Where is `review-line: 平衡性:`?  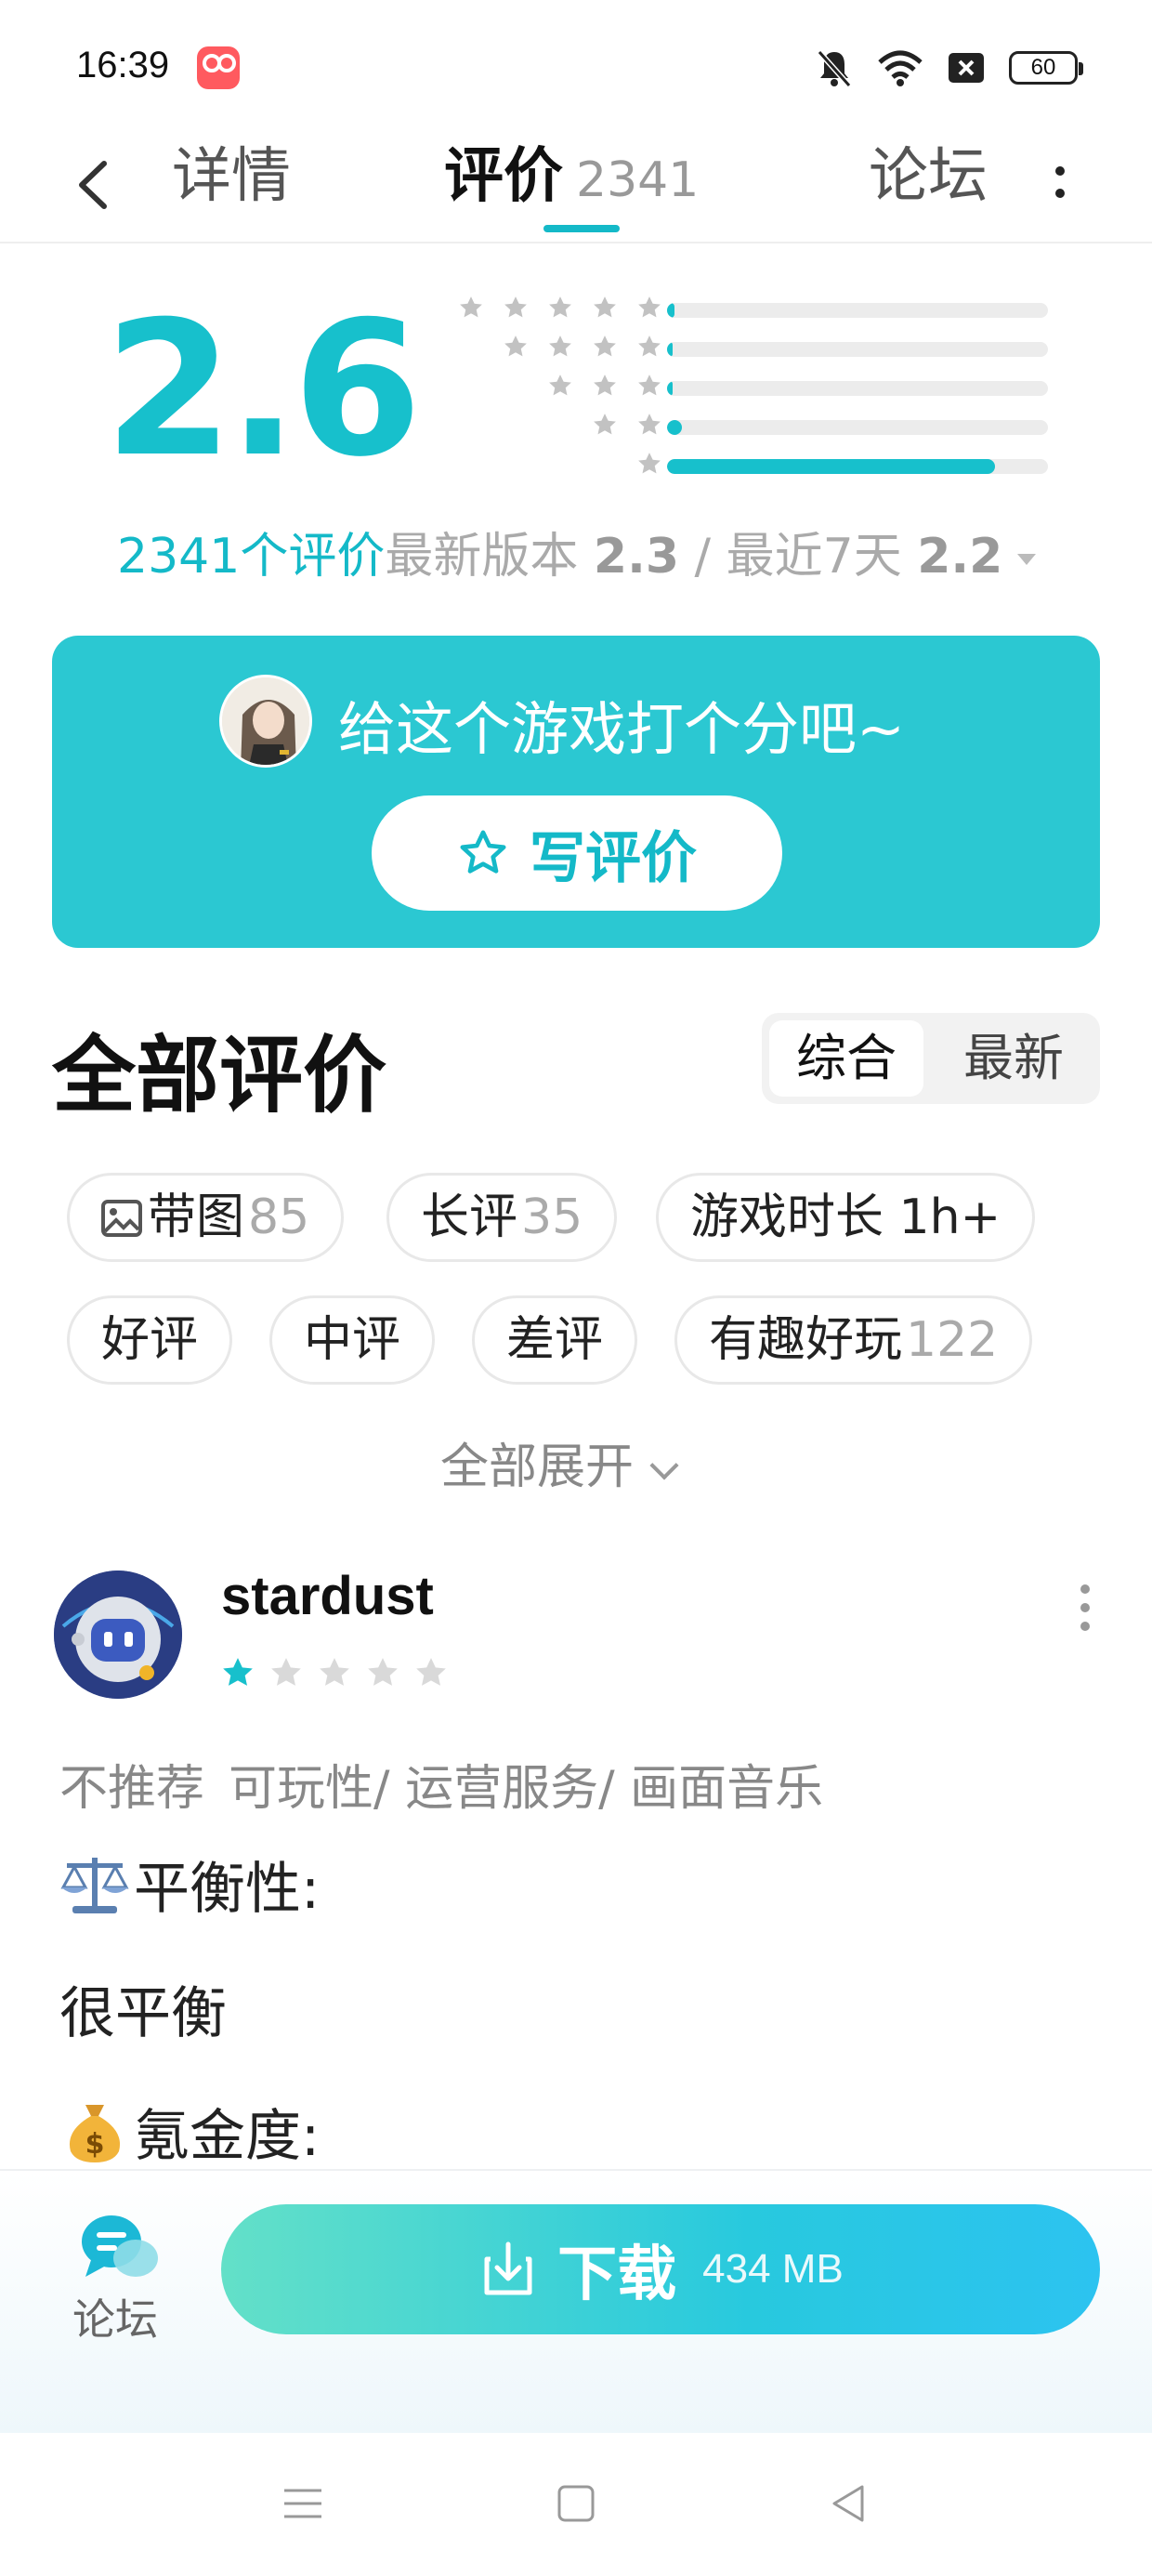 review-line: 平衡性: is located at coordinates (189, 1884).